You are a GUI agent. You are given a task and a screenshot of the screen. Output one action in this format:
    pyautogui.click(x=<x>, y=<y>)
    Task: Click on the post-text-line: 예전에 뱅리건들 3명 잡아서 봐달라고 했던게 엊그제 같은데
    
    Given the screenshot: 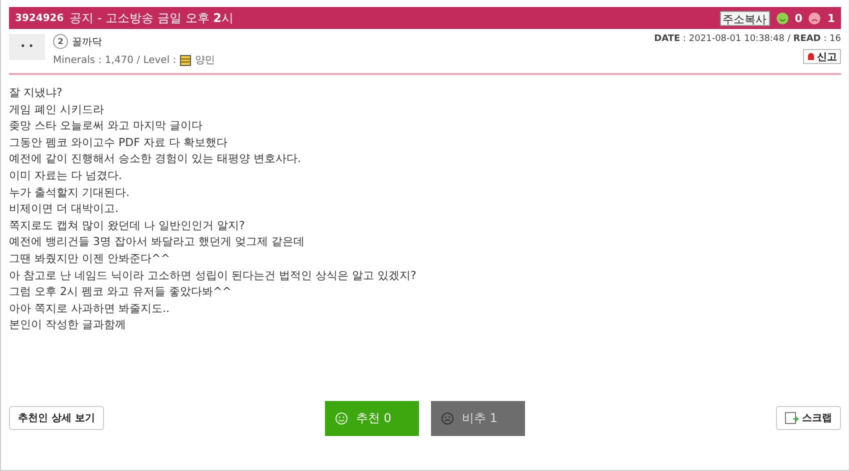 What is the action you would take?
    pyautogui.click(x=157, y=242)
    